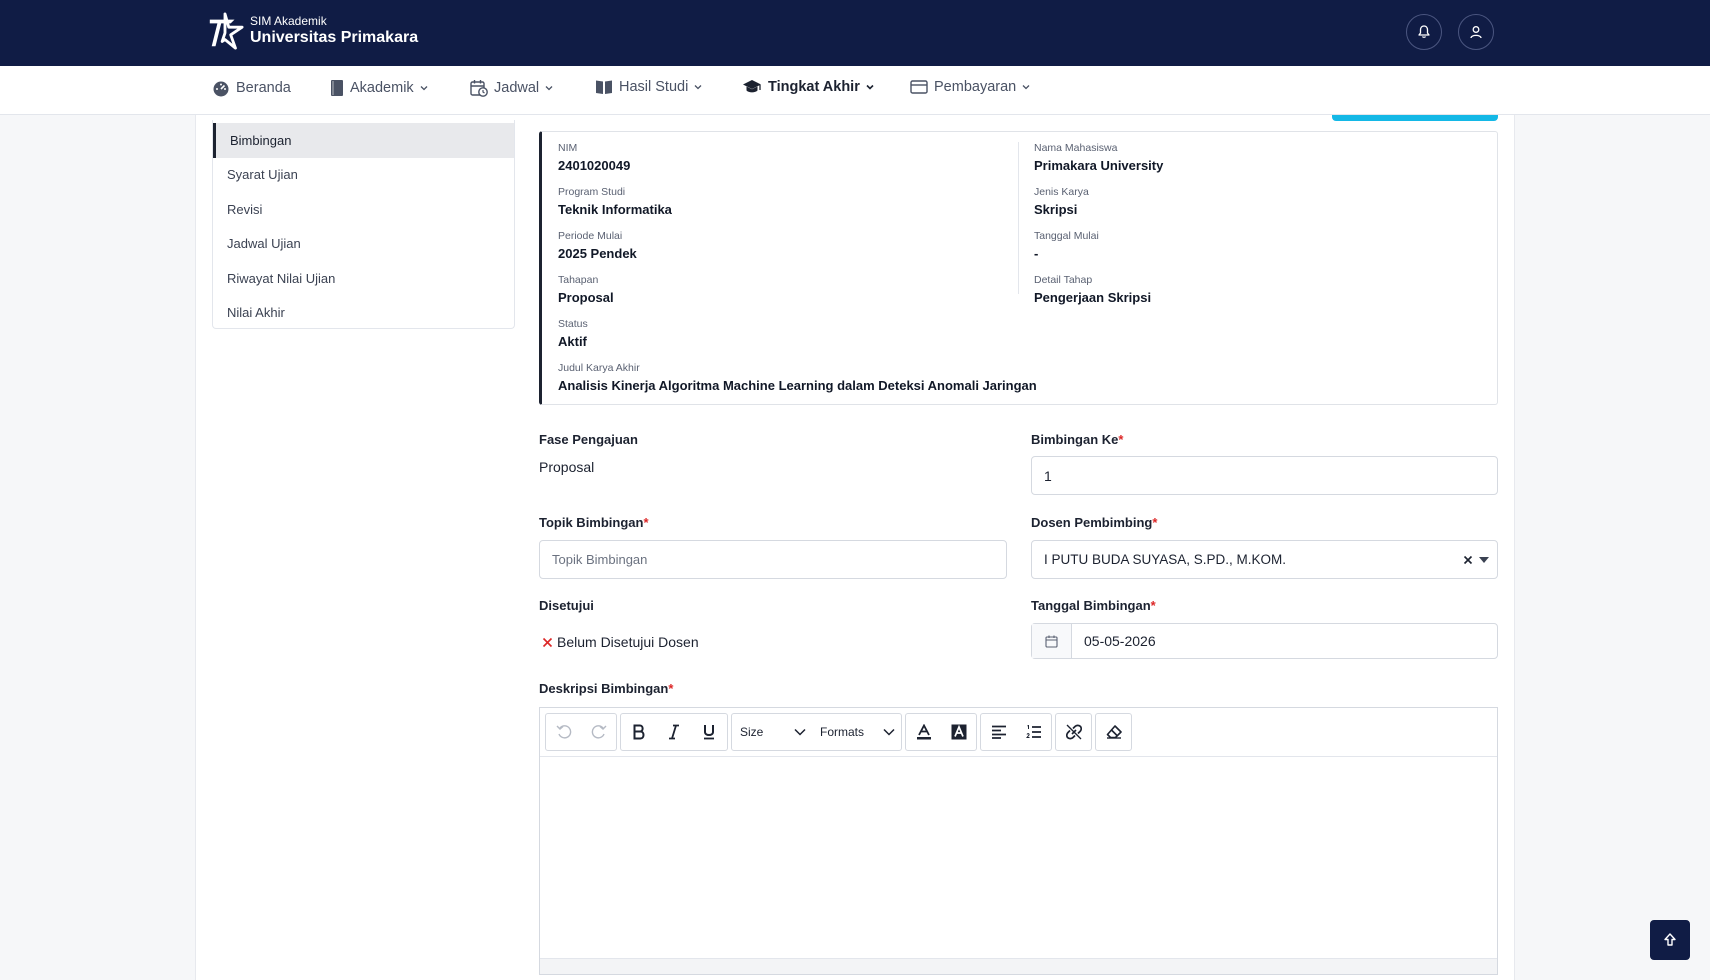 Image resolution: width=1710 pixels, height=980 pixels. Describe the element at coordinates (1415, 118) in the screenshot. I see `action-button-edge` at that location.